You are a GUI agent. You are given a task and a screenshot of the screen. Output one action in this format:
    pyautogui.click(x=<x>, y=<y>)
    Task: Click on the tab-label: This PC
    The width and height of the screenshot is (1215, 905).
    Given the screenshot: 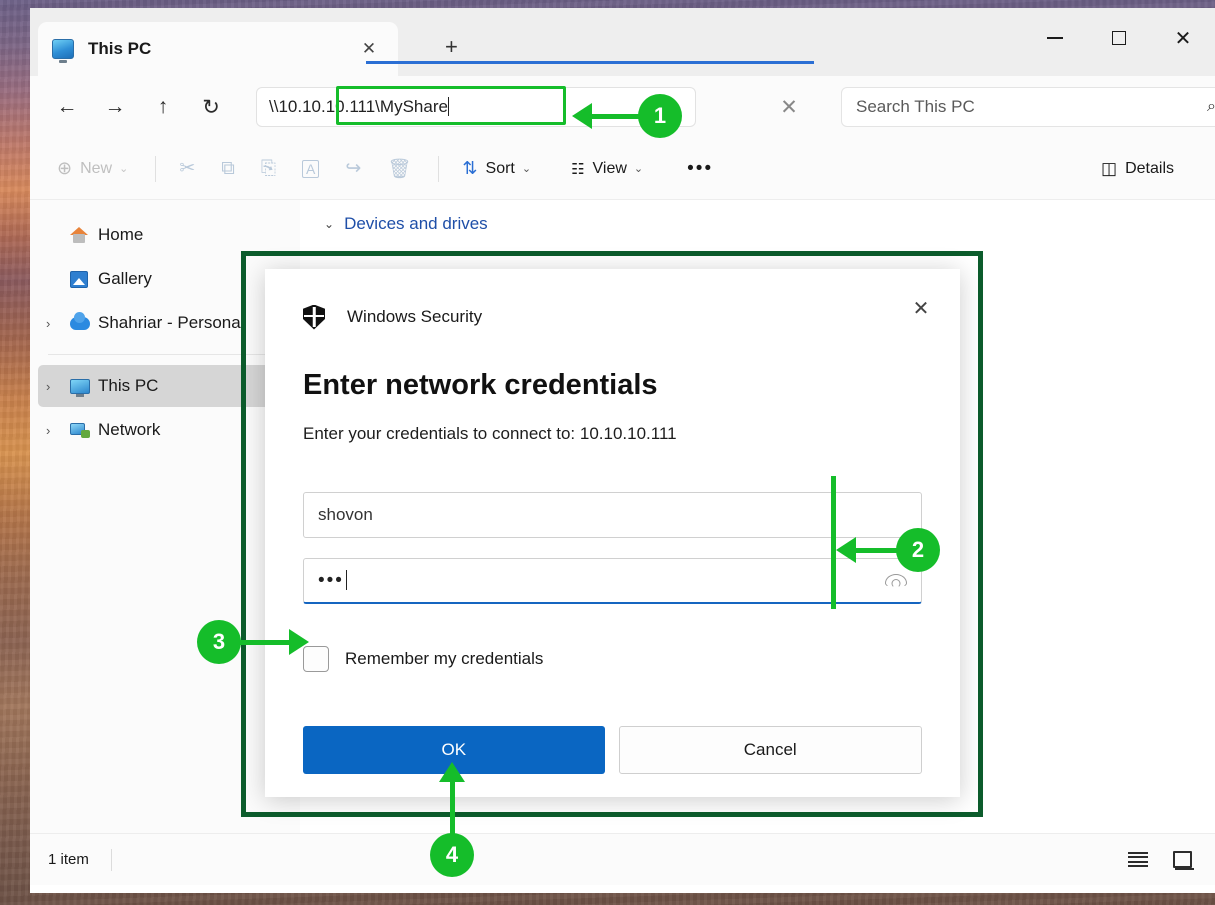 What is the action you would take?
    pyautogui.click(x=120, y=48)
    